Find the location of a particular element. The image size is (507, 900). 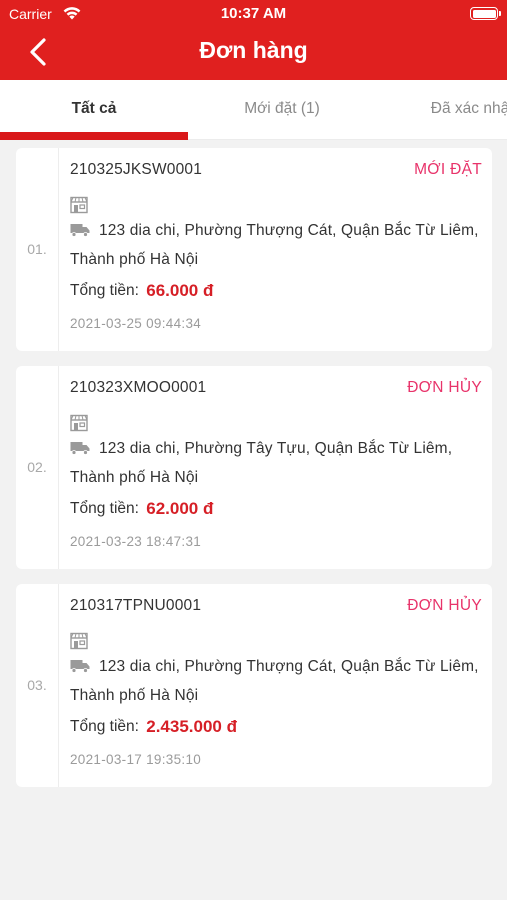

order-date: 2021-03-25 09:44:34 is located at coordinates (136, 323).